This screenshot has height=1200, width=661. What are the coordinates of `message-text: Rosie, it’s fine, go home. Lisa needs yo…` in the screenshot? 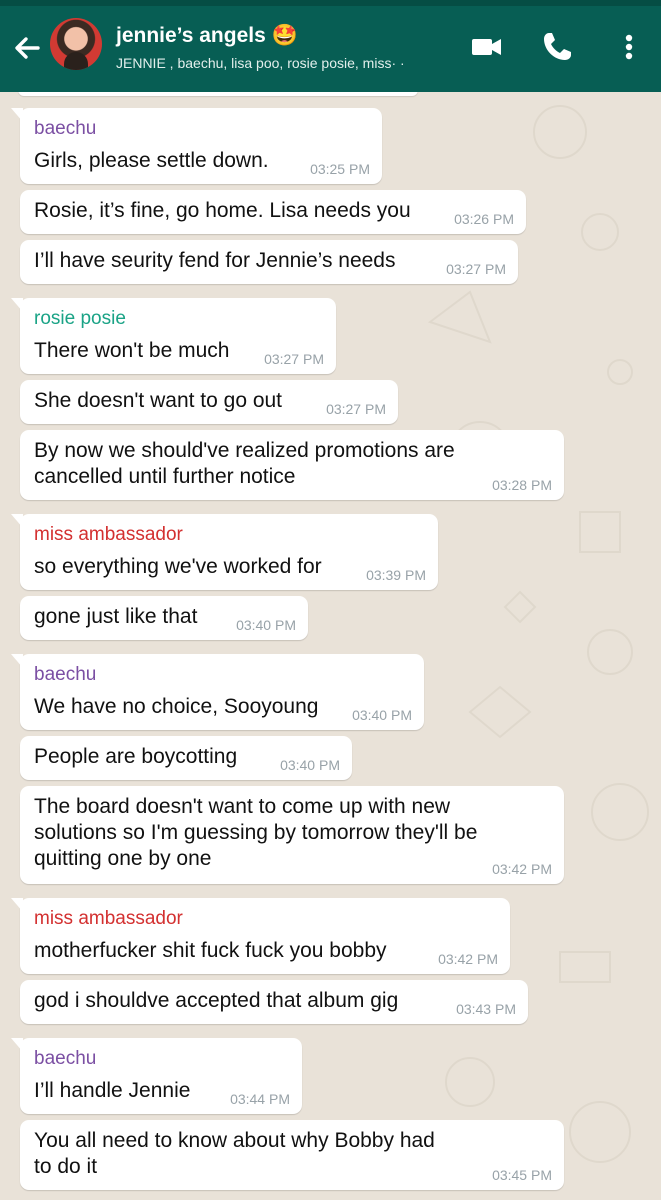 It's located at (222, 210).